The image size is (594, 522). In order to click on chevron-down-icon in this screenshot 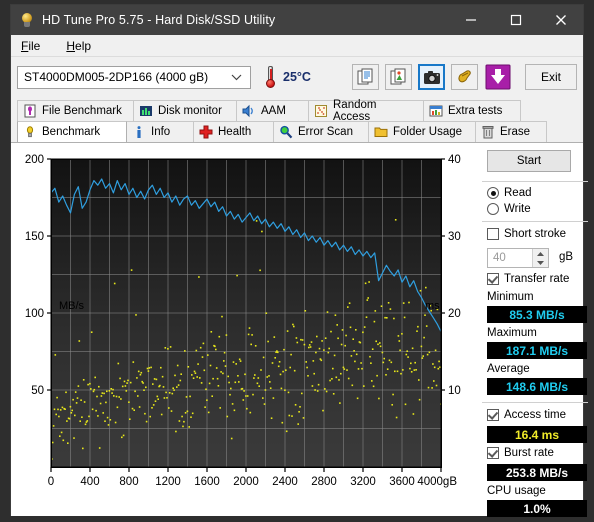, I will do `click(236, 77)`.